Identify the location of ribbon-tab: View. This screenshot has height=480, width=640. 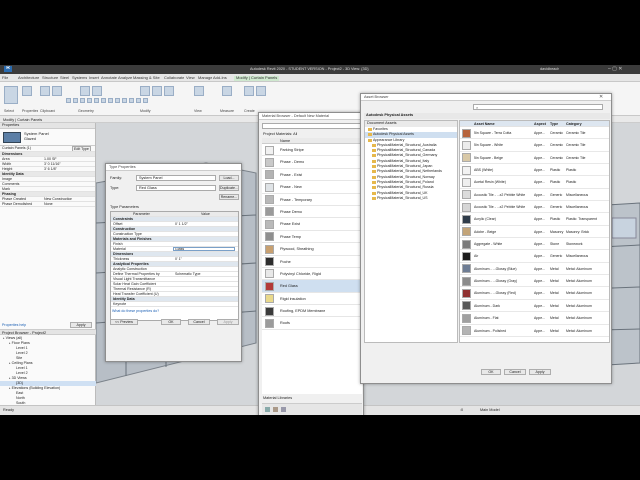
(190, 78).